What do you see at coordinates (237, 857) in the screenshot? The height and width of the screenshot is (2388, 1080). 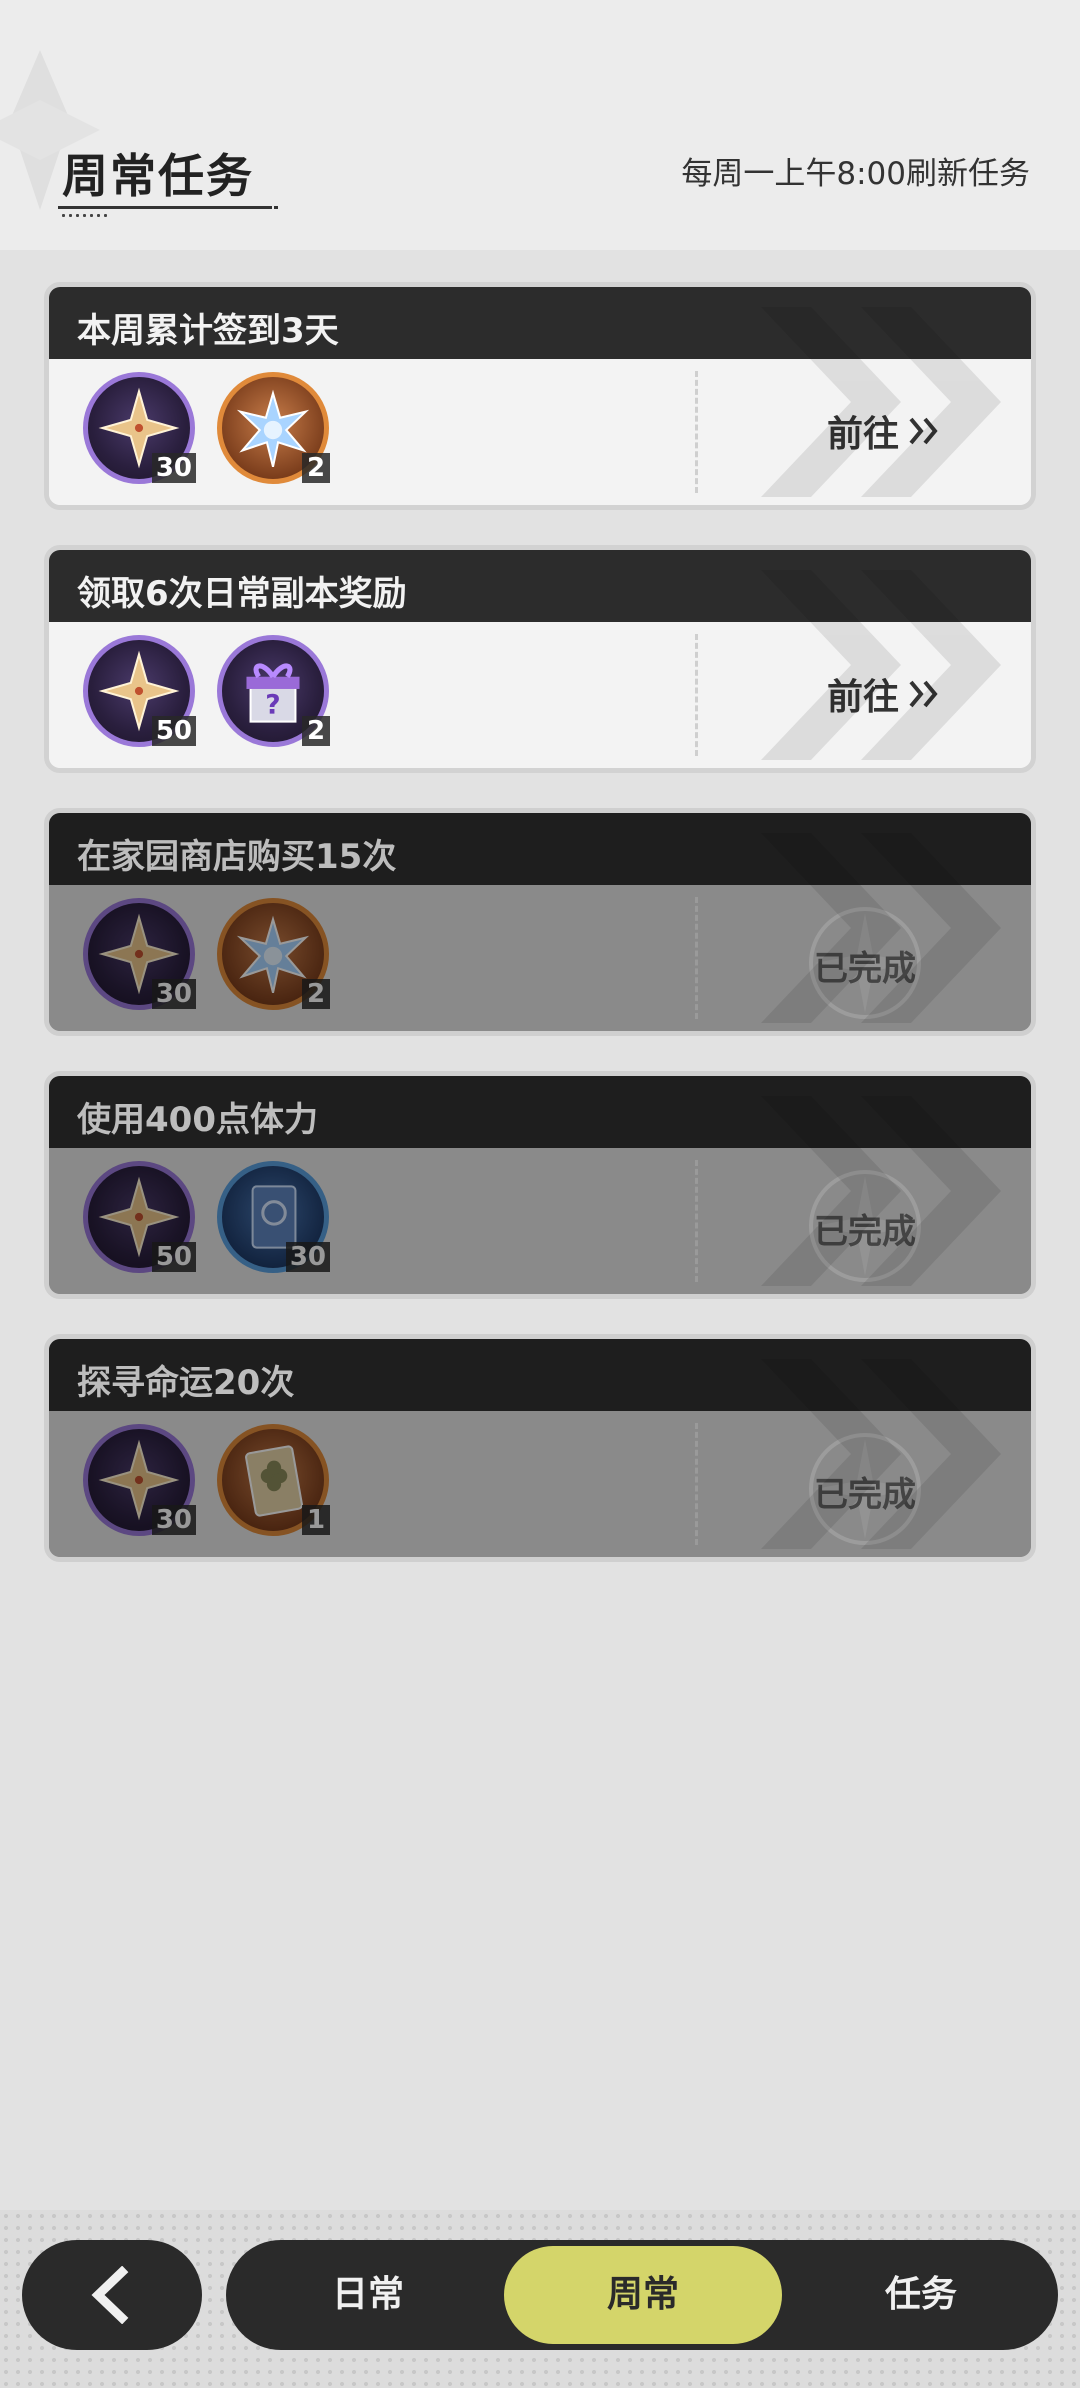 I see `task-title: 在家园商店购买15次` at bounding box center [237, 857].